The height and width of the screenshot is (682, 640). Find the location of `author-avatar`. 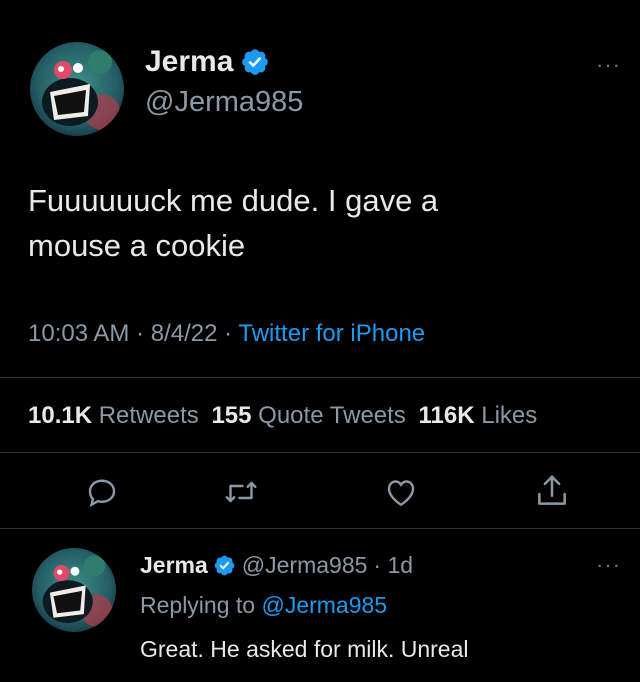

author-avatar is located at coordinates (77, 89).